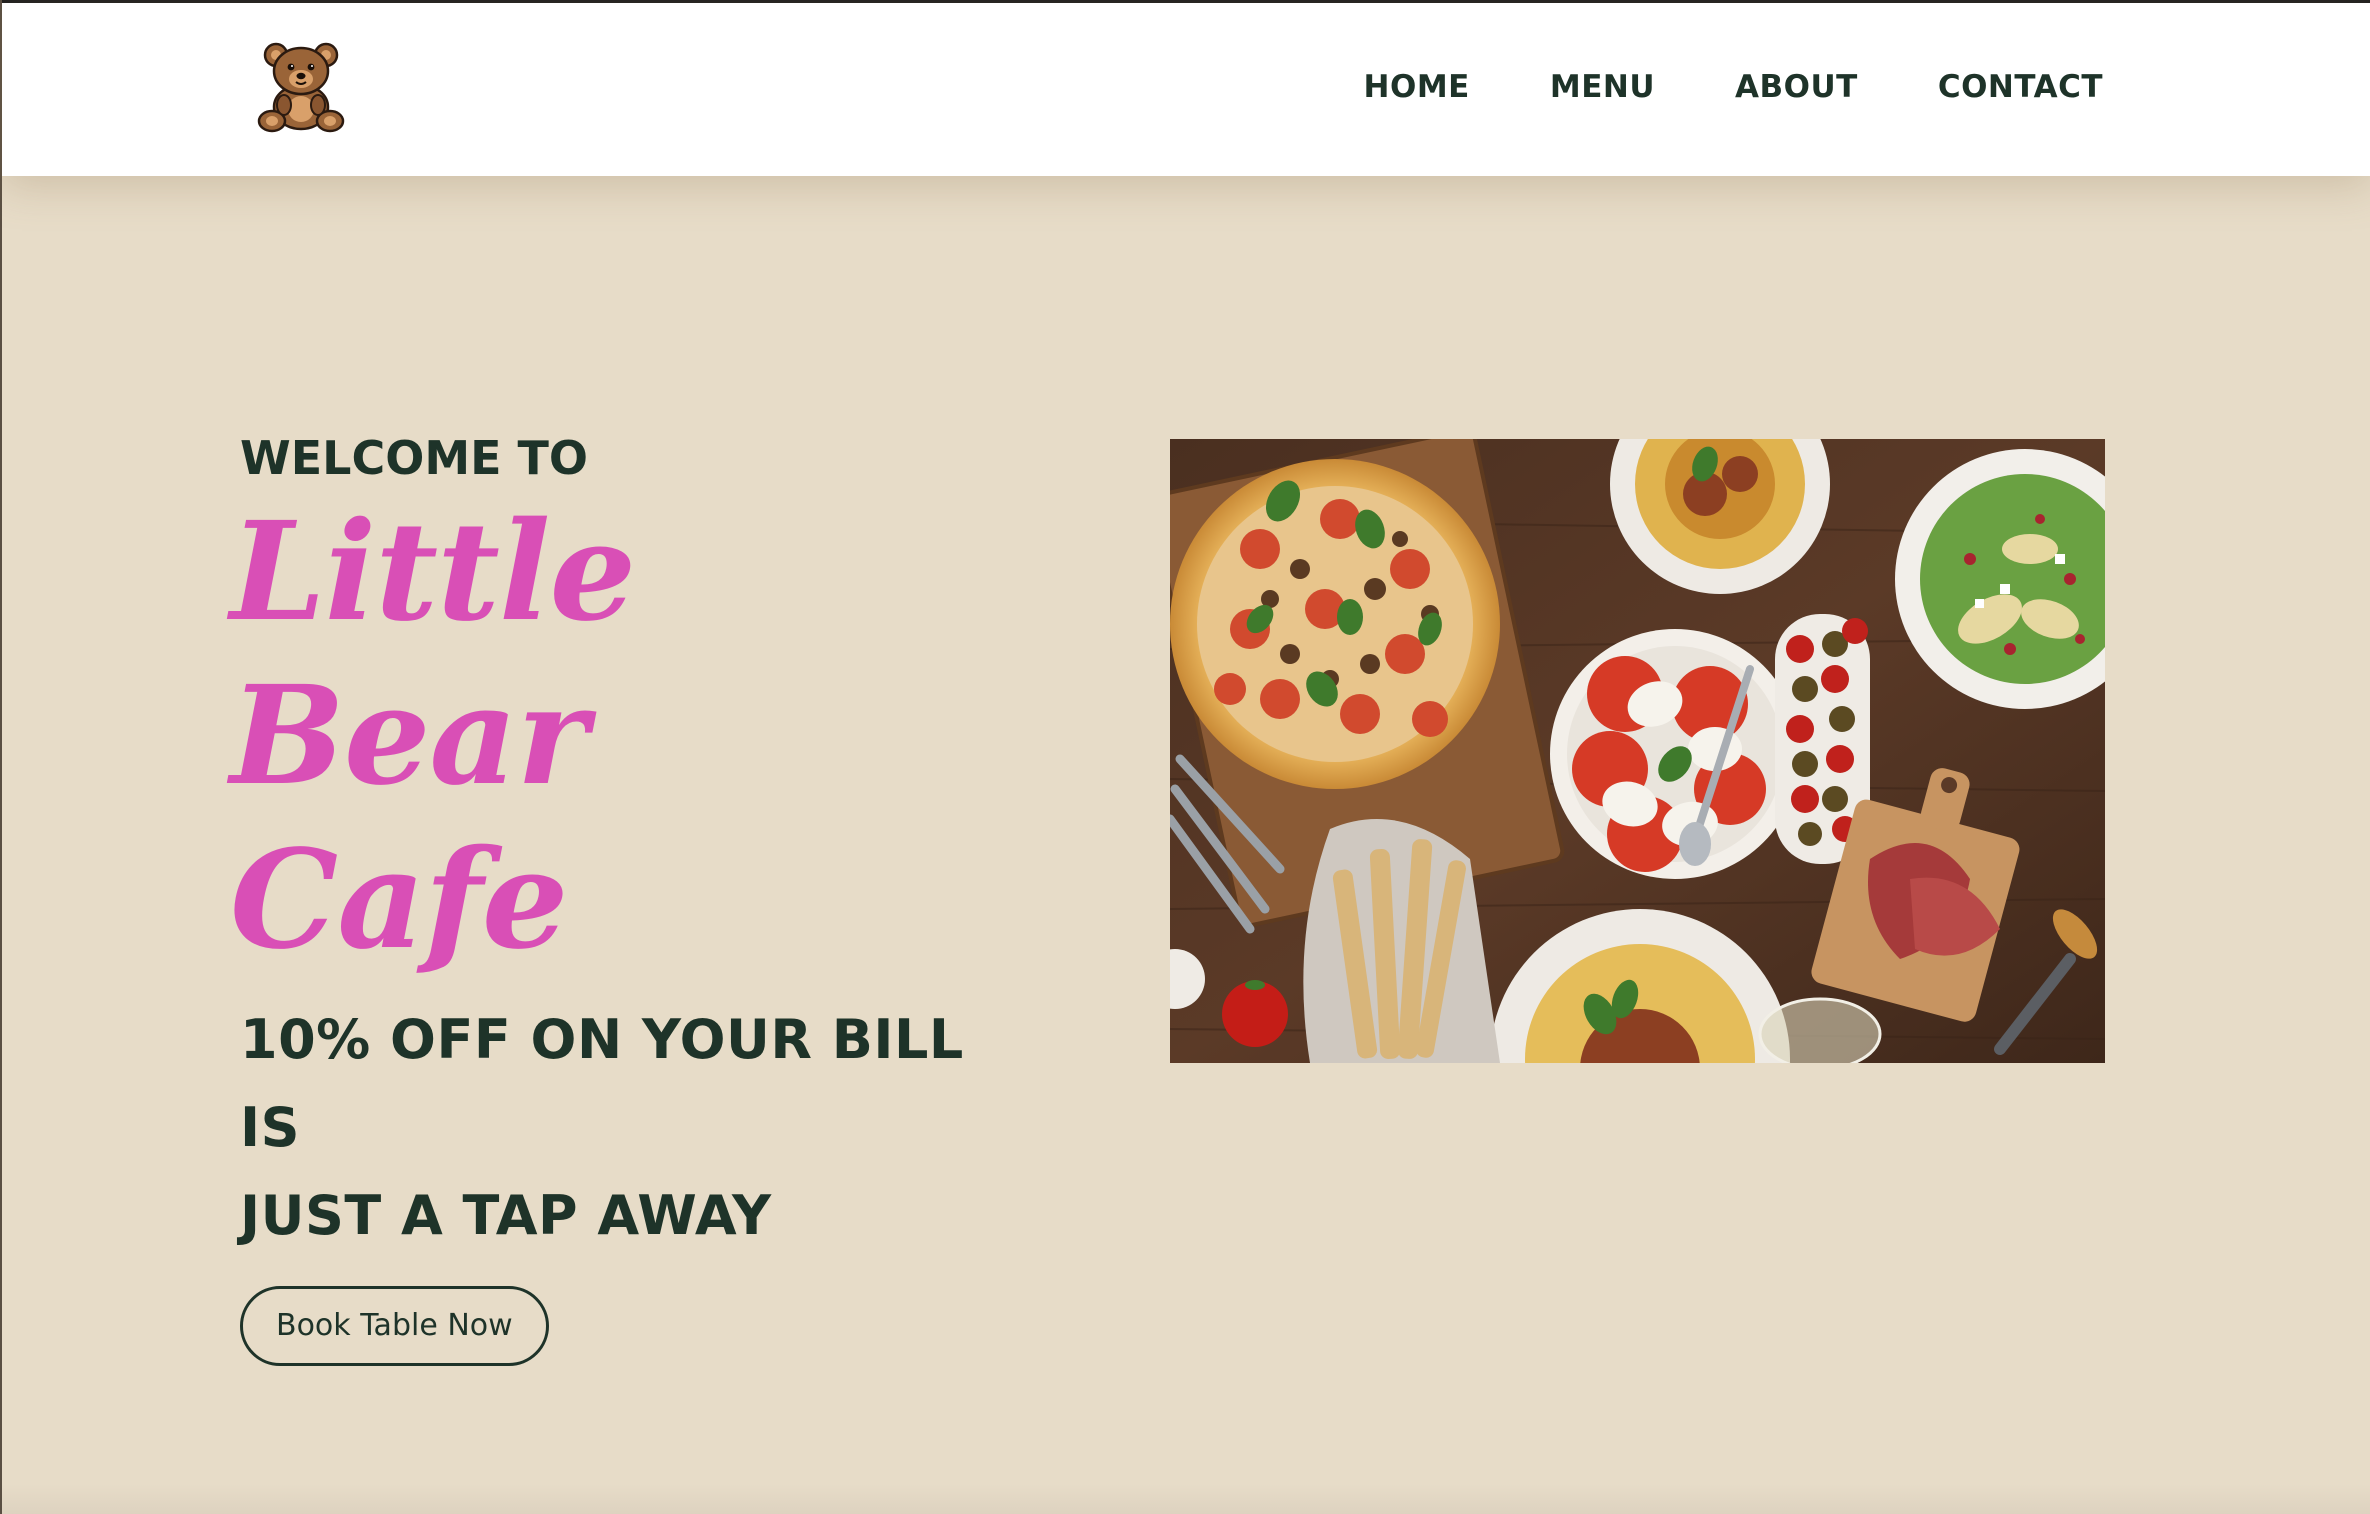 This screenshot has height=1514, width=2370. Describe the element at coordinates (414, 458) in the screenshot. I see `welcome-heading: WELCOME TO` at that location.